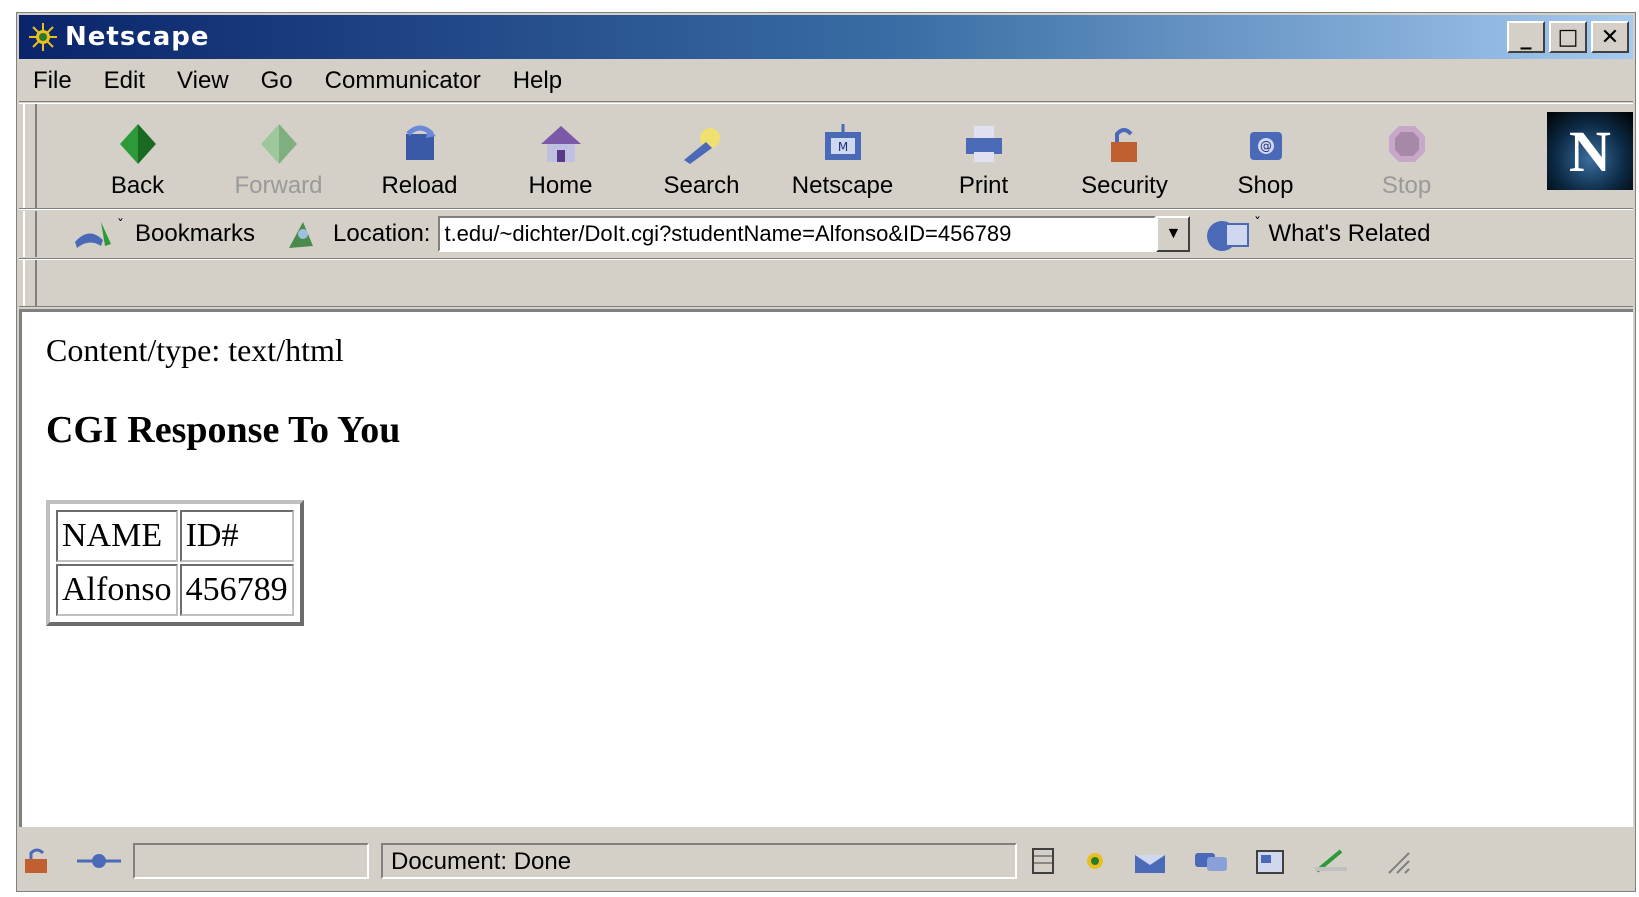  I want to click on back-arrow-icon, so click(137, 144).